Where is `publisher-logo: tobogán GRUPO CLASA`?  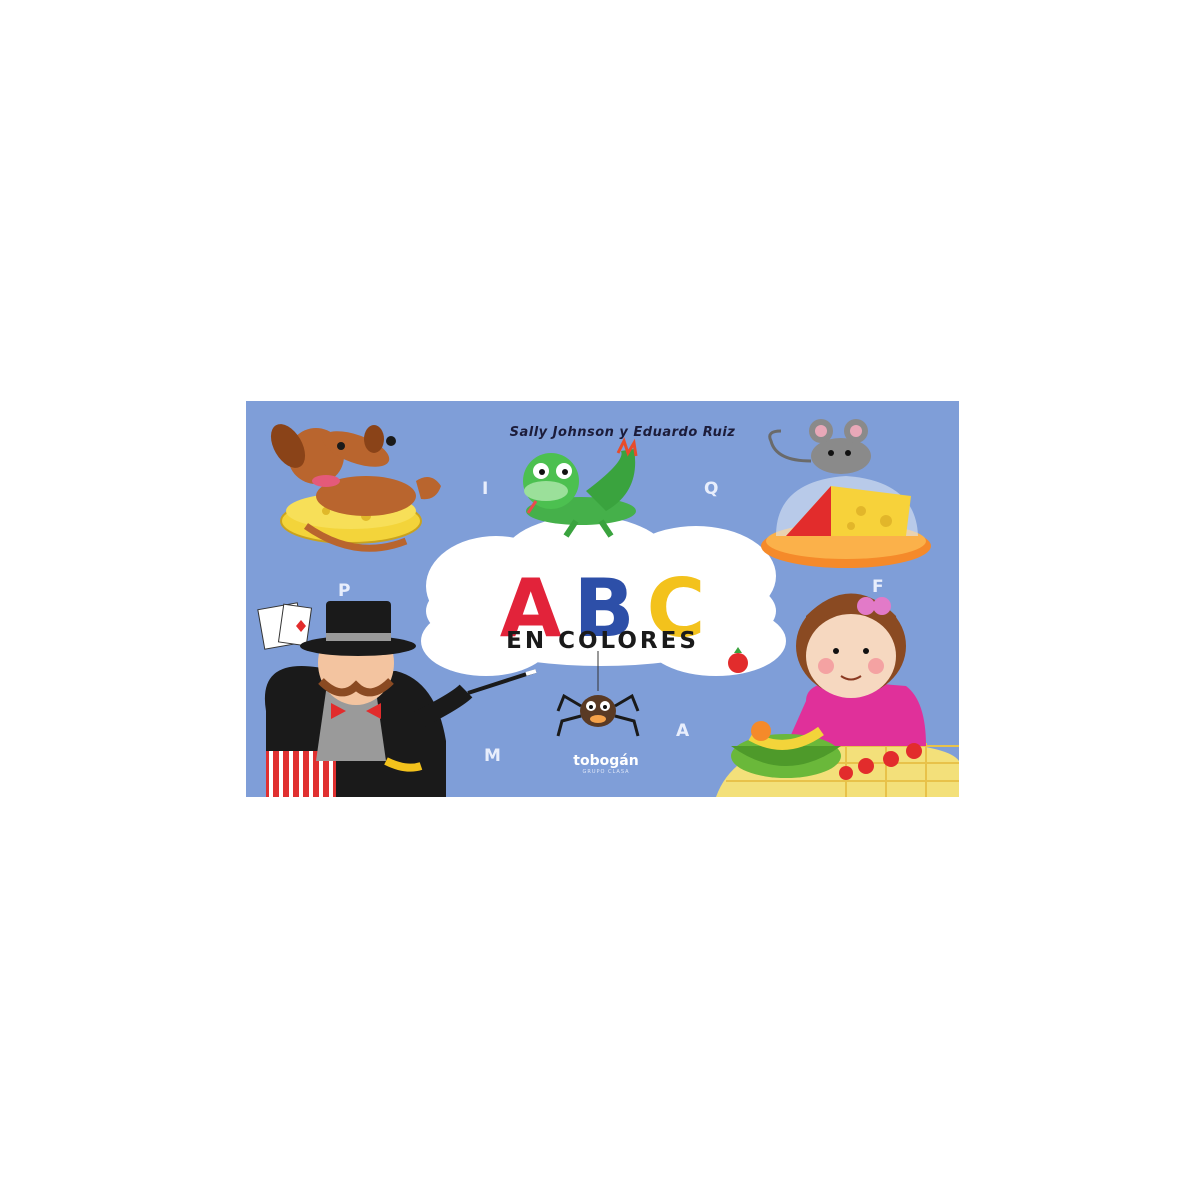
publisher-logo: tobogán GRUPO CLASA is located at coordinates (606, 764).